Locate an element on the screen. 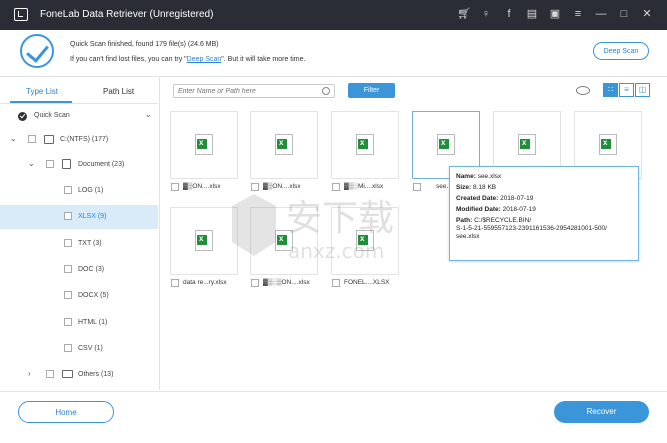  title-bar-controls: 🛒︎ ♀ f ▤ ▣ ≡ — □ ✕ is located at coordinates (555, 14).